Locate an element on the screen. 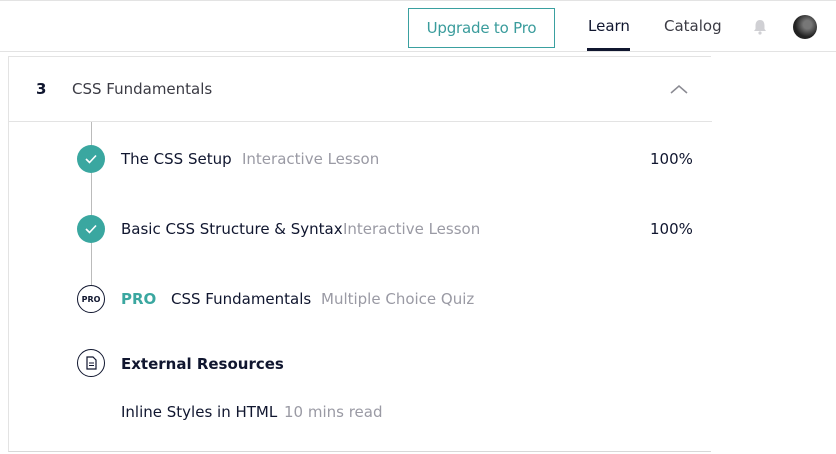 This screenshot has width=836, height=454. section-number: 3 is located at coordinates (41, 89).